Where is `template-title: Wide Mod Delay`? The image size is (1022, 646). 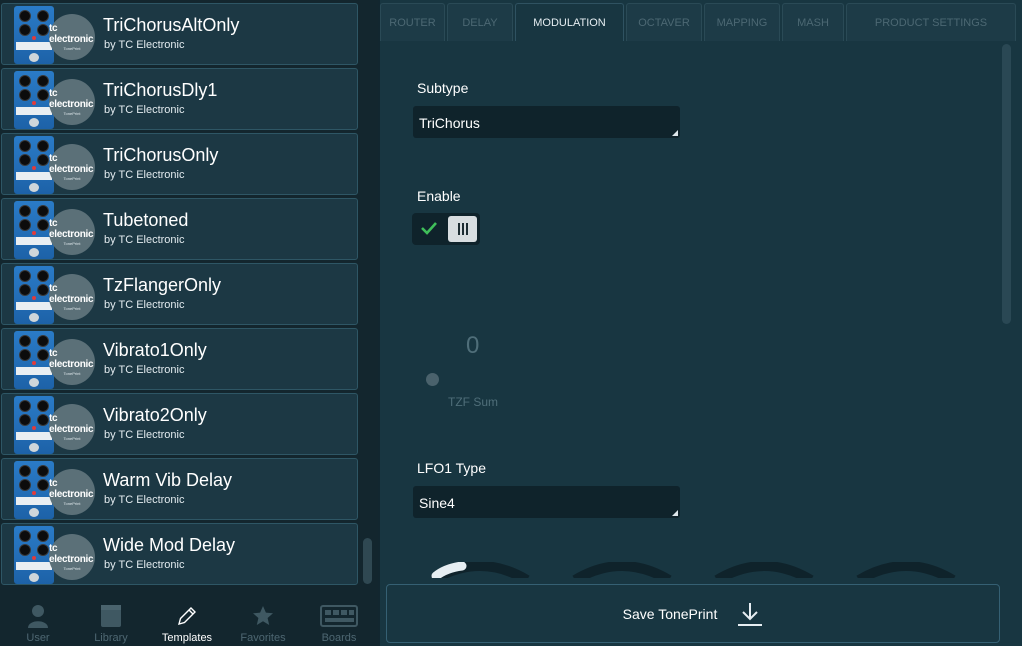
template-title: Wide Mod Delay is located at coordinates (169, 545).